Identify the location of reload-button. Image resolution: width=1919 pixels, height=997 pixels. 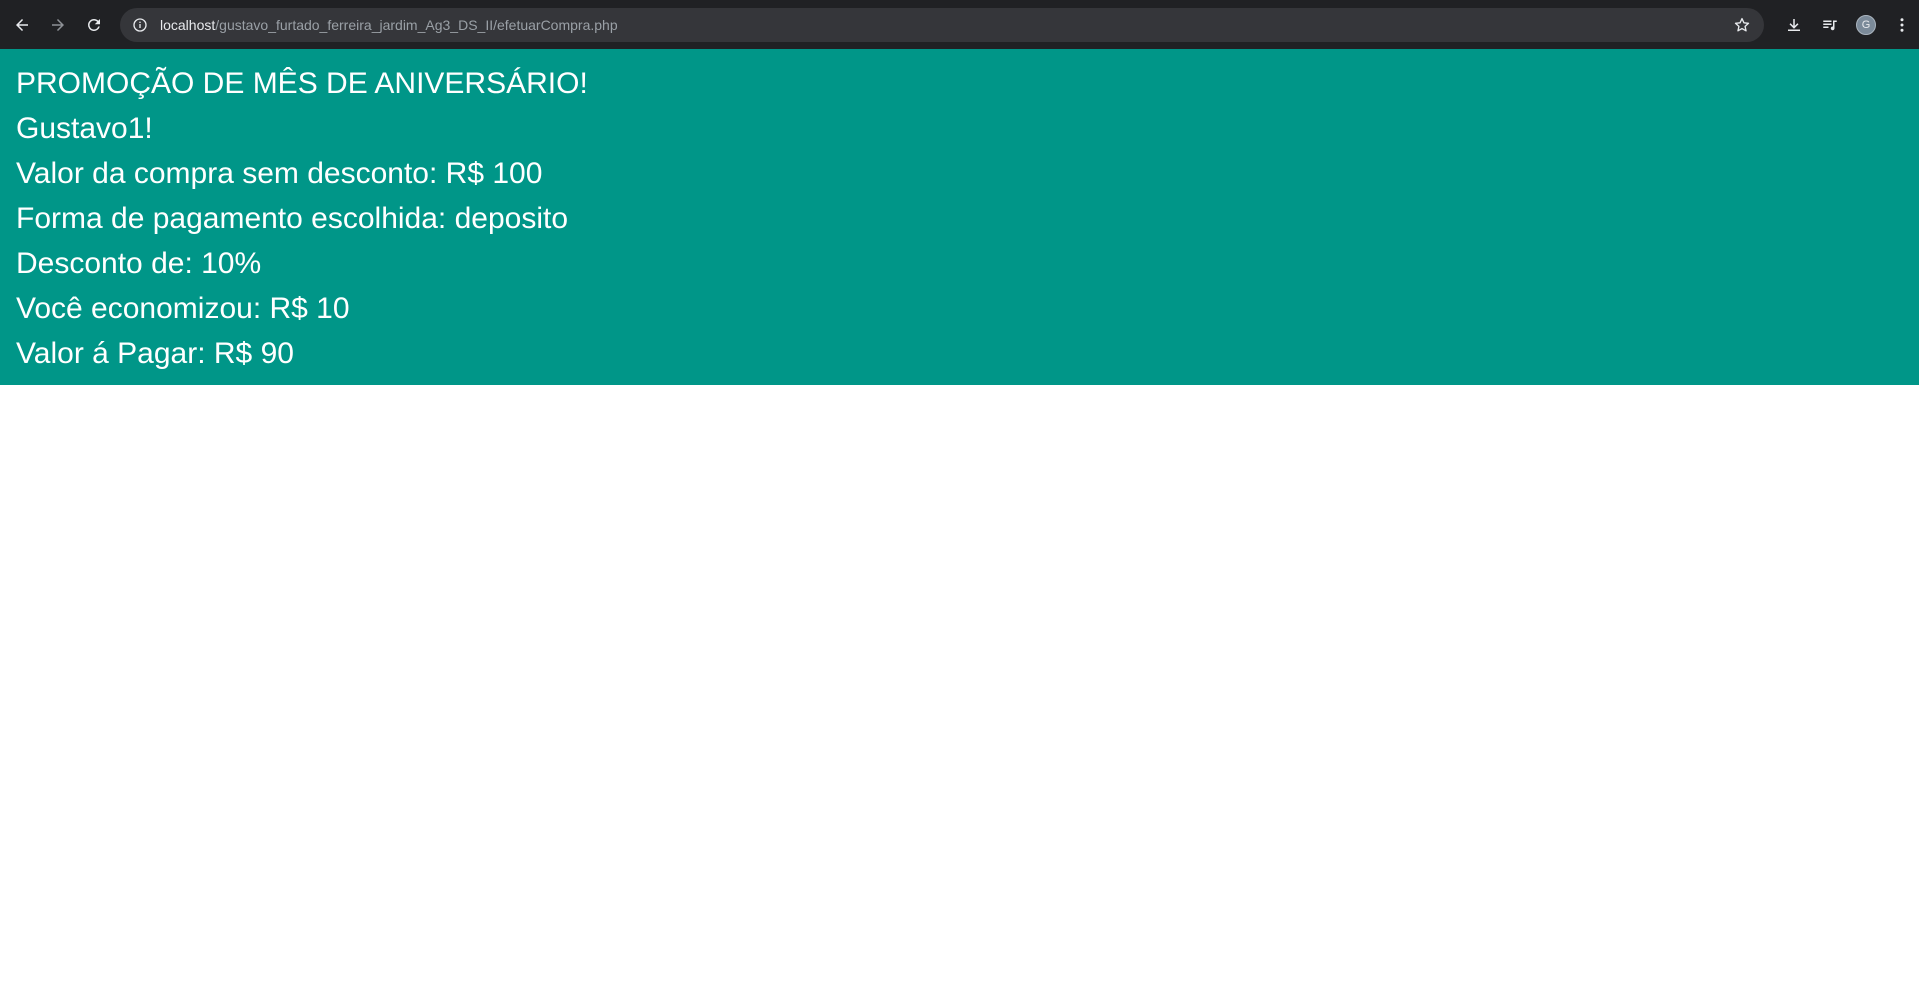
(94, 25).